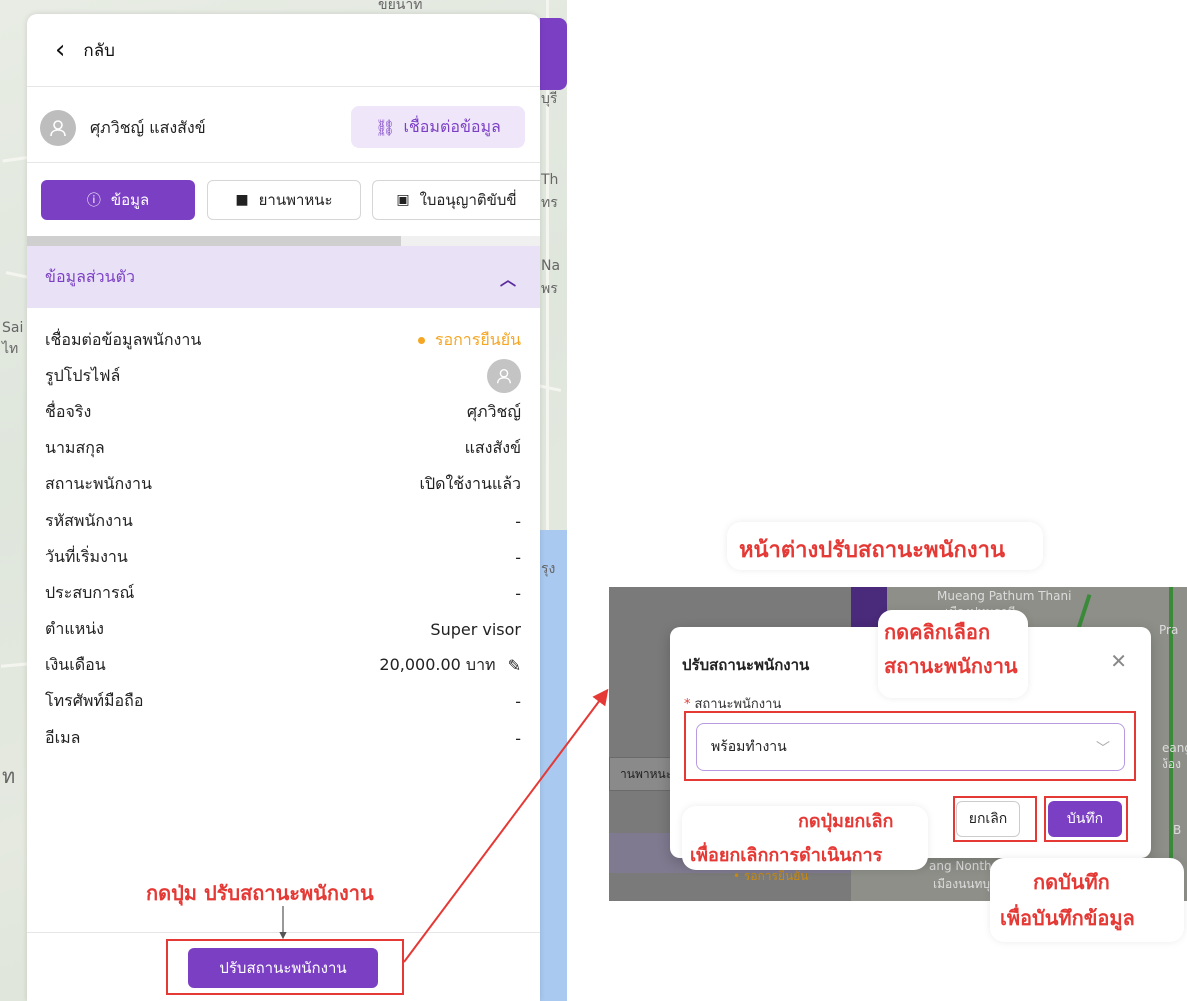 The height and width of the screenshot is (1001, 1187). I want to click on info-row: ชื่อจริง ศุภวิชญ์, so click(283, 412).